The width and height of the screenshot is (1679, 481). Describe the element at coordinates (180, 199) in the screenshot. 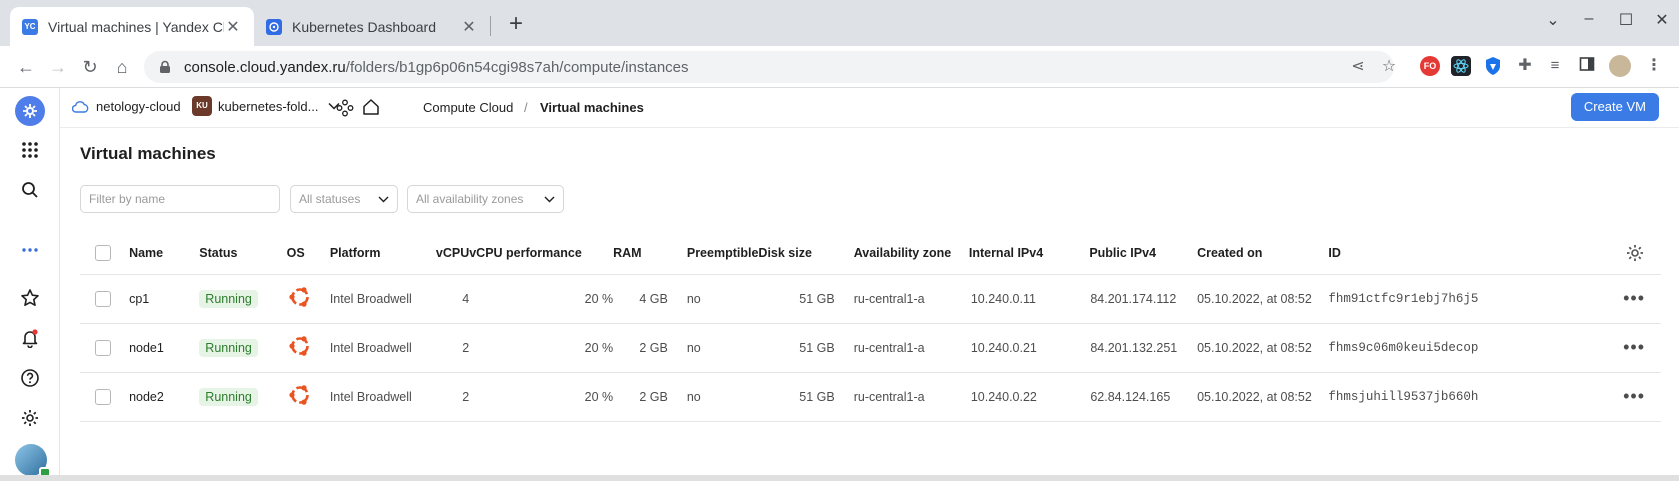

I see `filter-by-name-input: Filter by name` at that location.